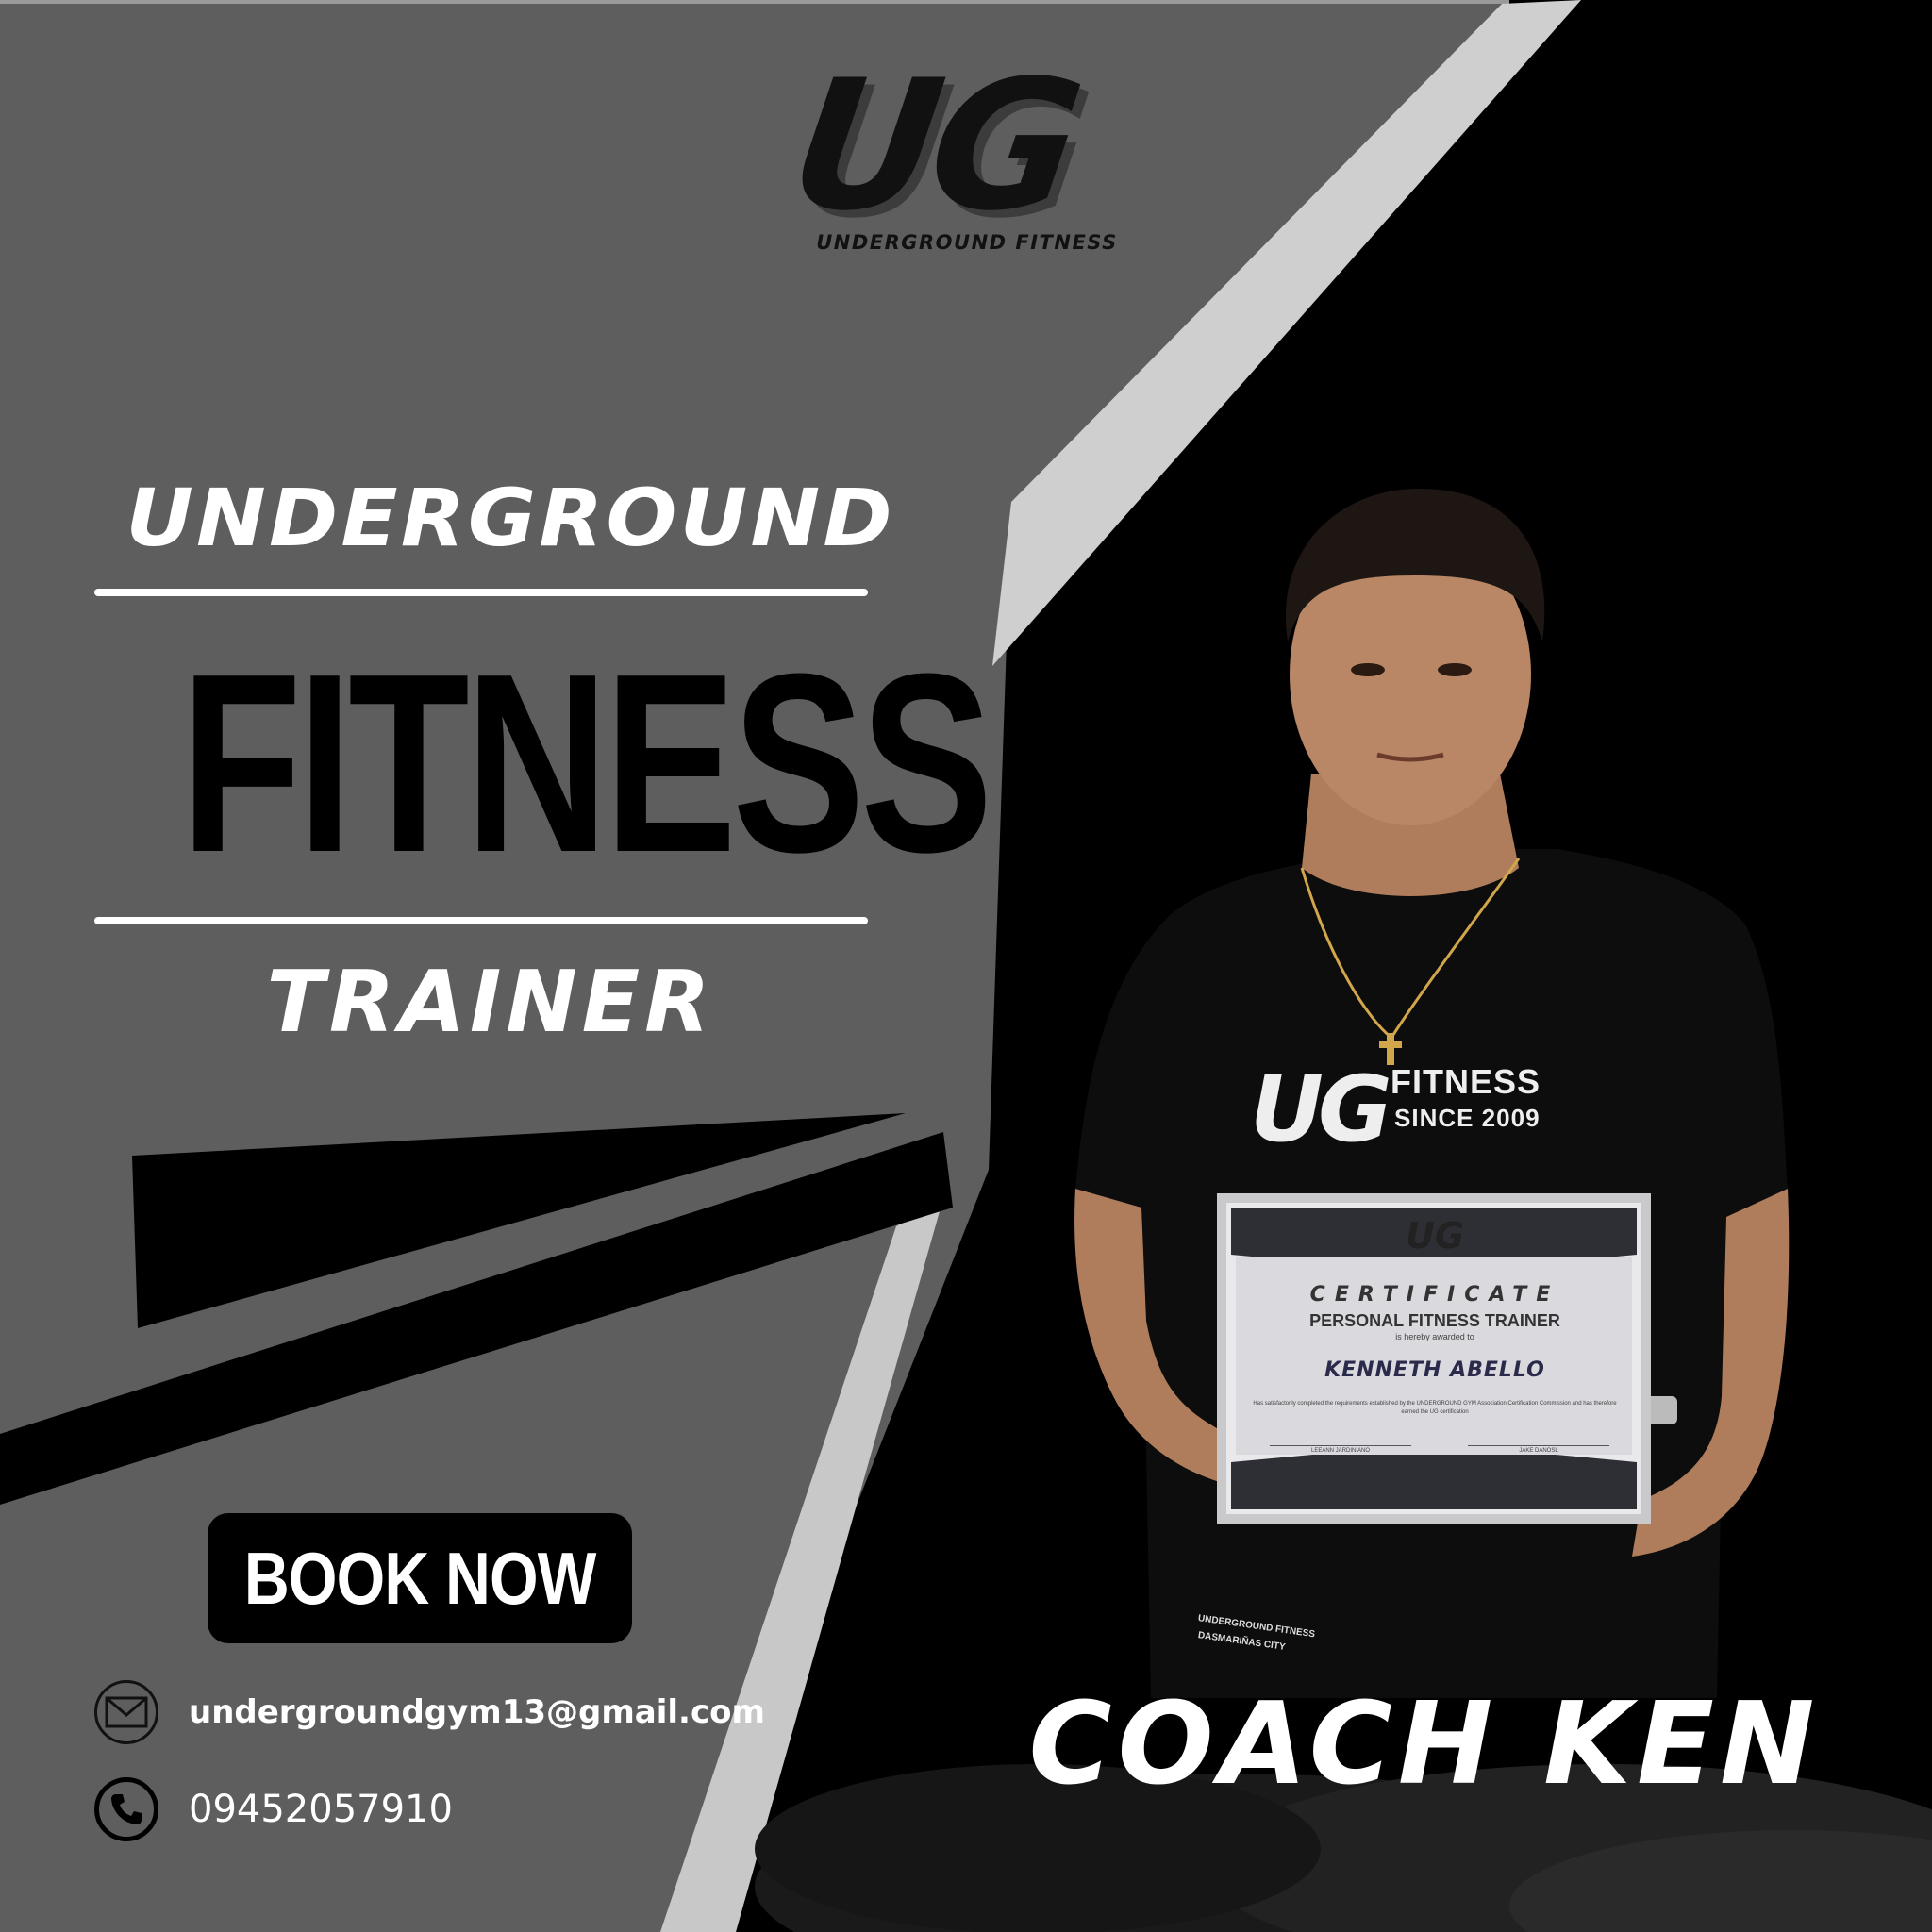 This screenshot has height=1932, width=1932. I want to click on contact-phone-row: 09452057910, so click(274, 1809).